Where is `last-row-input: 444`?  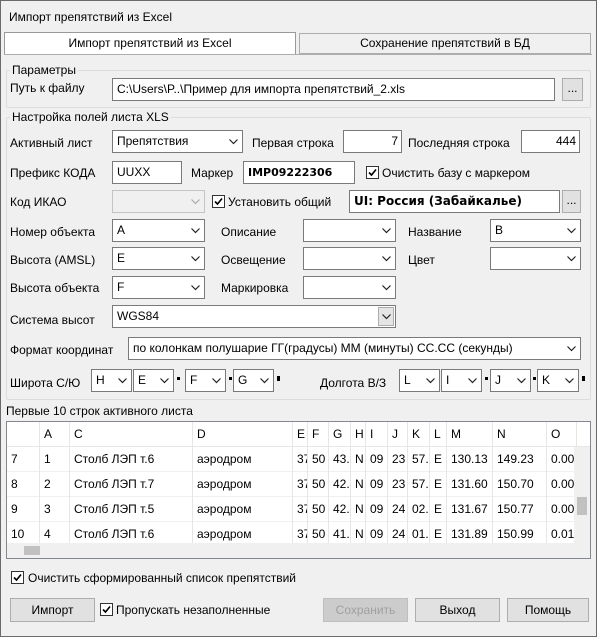
last-row-input: 444 is located at coordinates (550, 141).